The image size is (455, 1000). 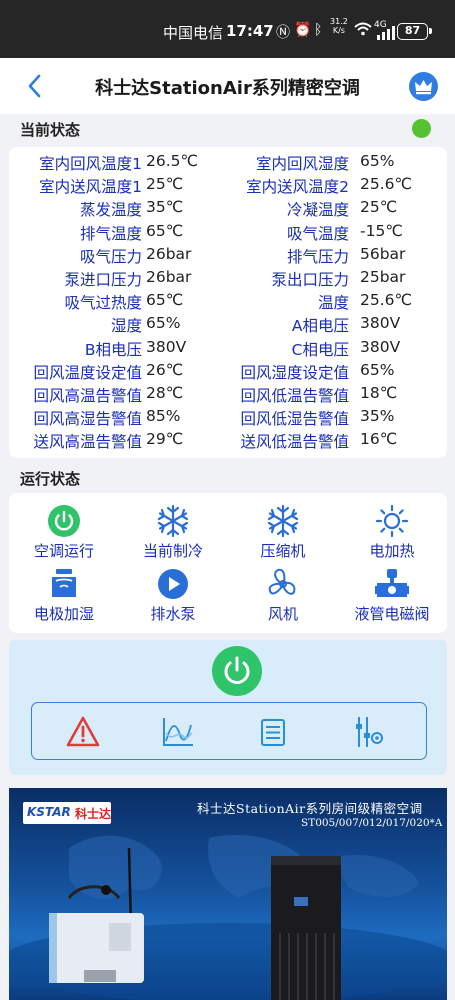 I want to click on list-icon, so click(x=273, y=732).